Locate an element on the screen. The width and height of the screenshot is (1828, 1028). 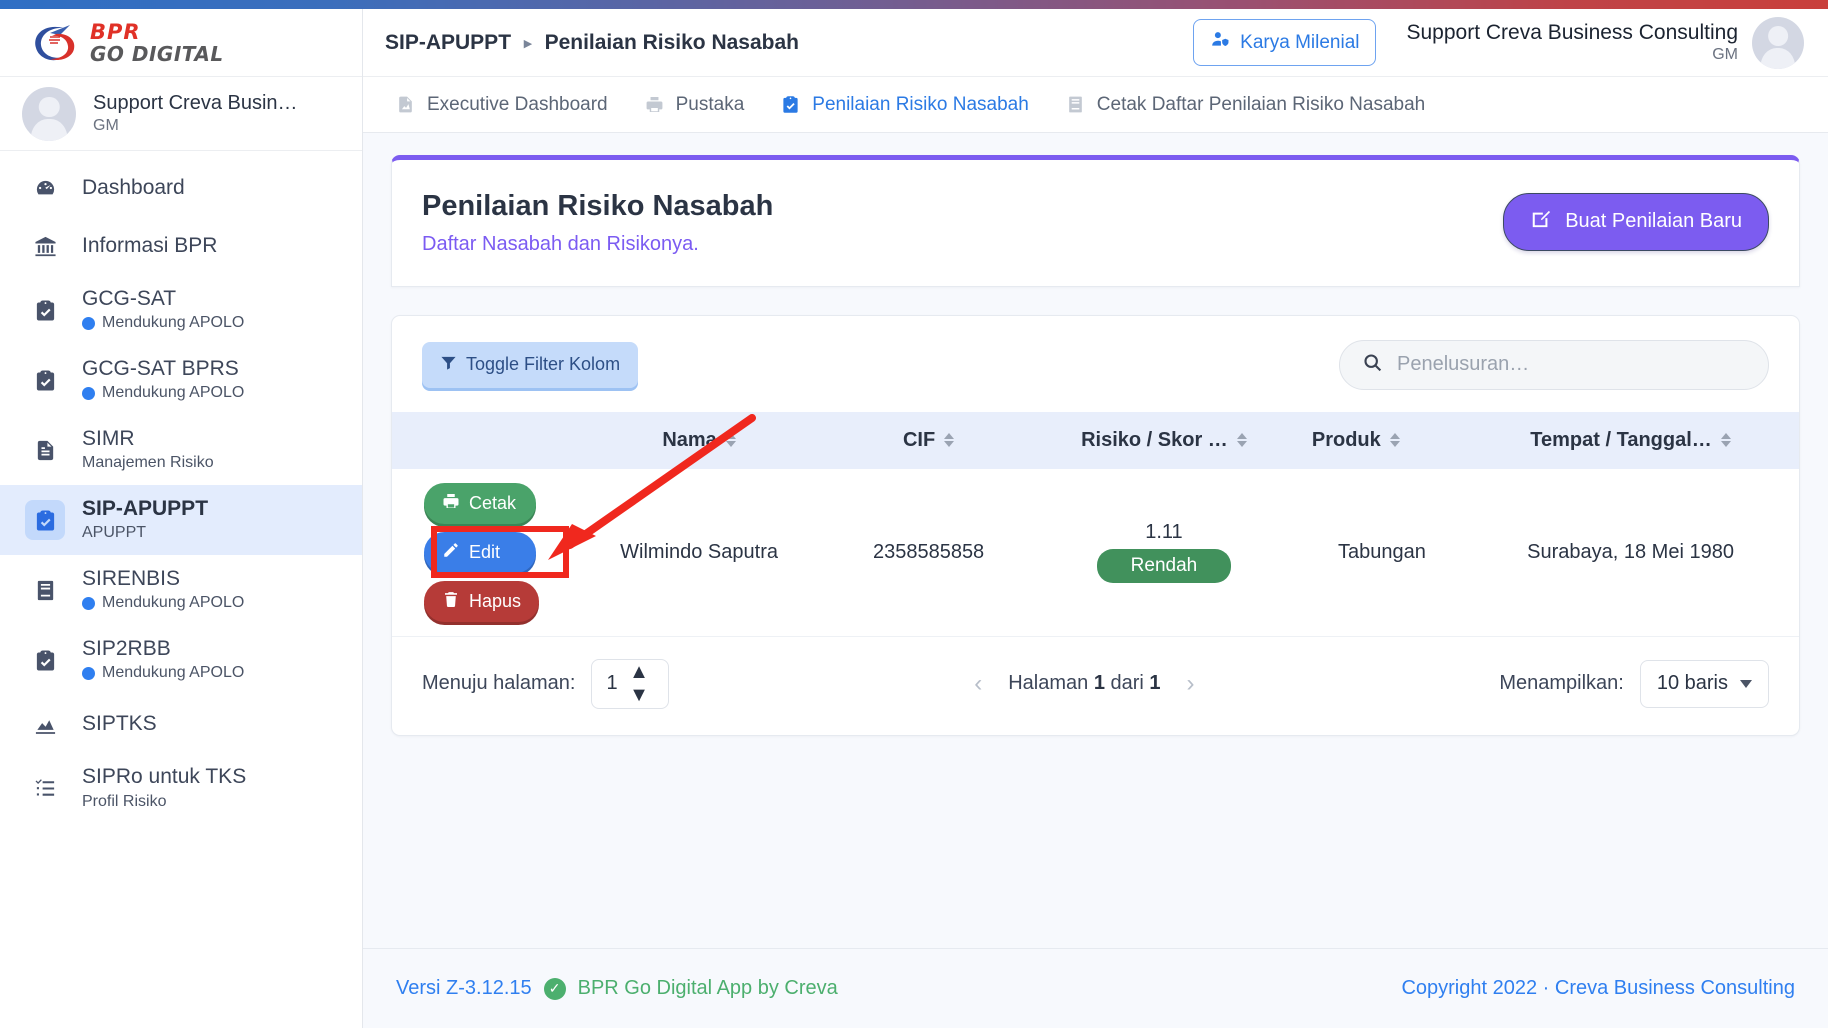
buat-penilaian-baru-button: Buat Penilaian Baru is located at coordinates (1636, 221).